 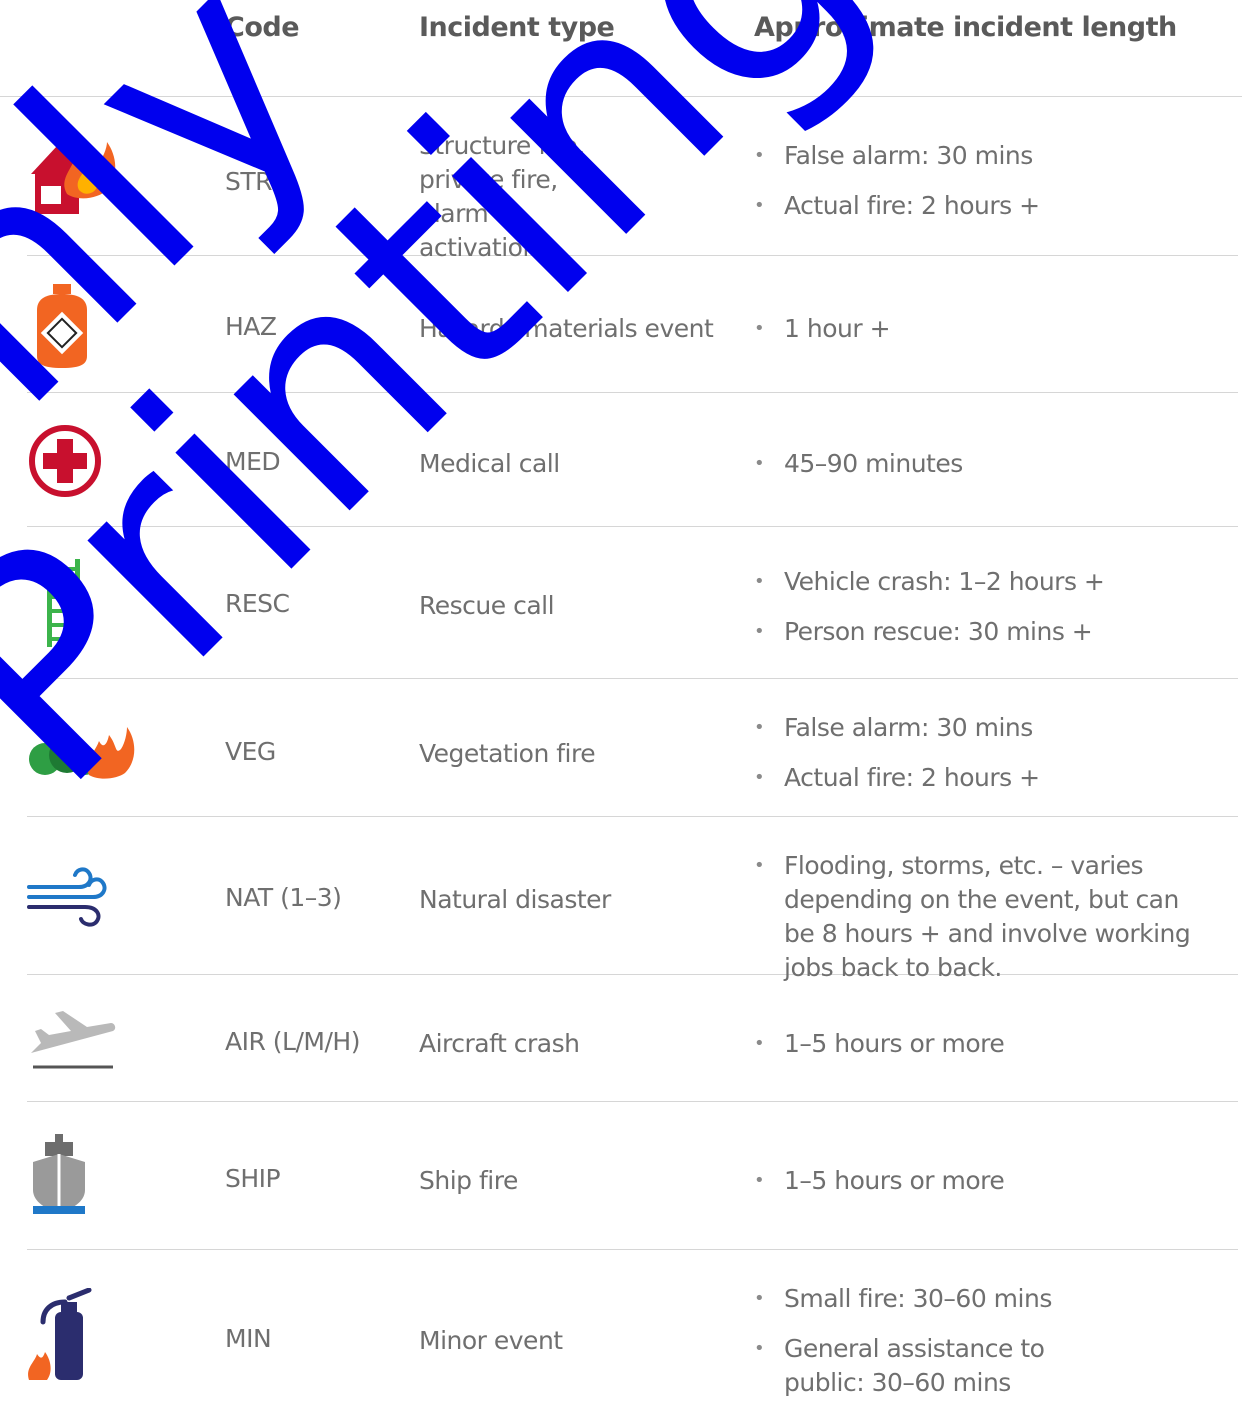 I want to click on list-item: Vehicle crash: 1–2 hours +, so click(x=984, y=582).